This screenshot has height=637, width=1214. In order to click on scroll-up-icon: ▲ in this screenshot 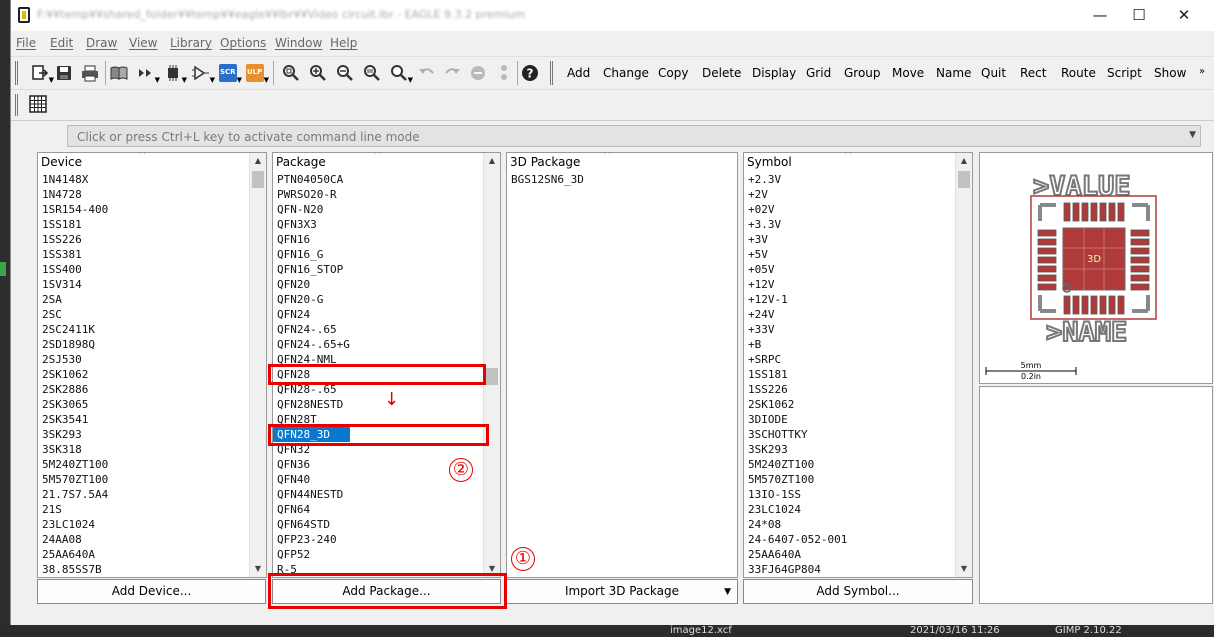, I will do `click(964, 161)`.